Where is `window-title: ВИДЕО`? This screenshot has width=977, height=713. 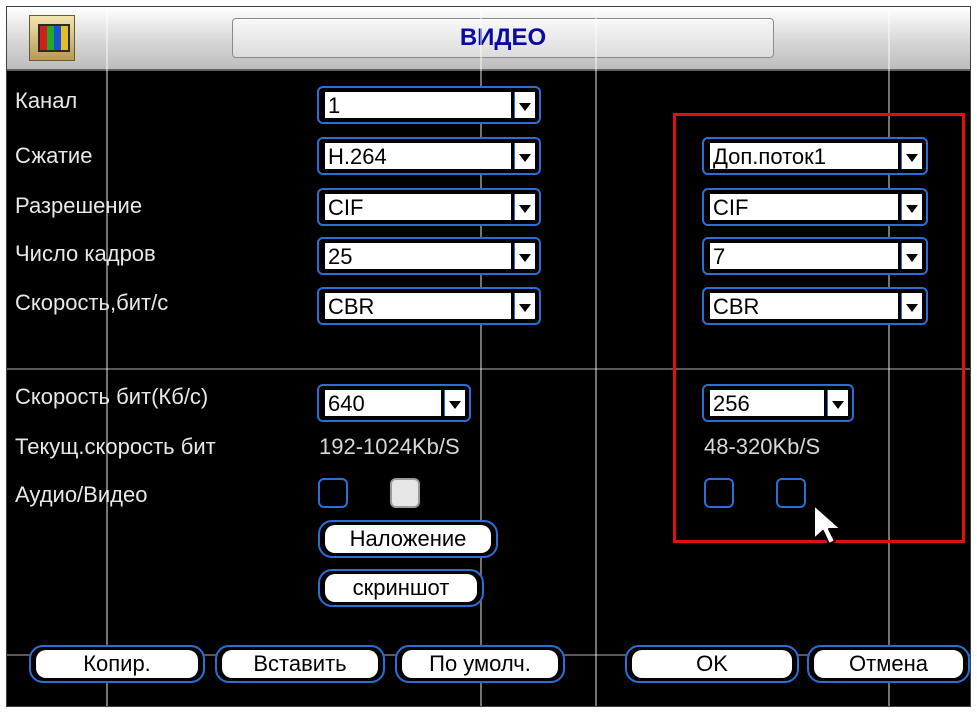
window-title: ВИДЕО is located at coordinates (503, 37).